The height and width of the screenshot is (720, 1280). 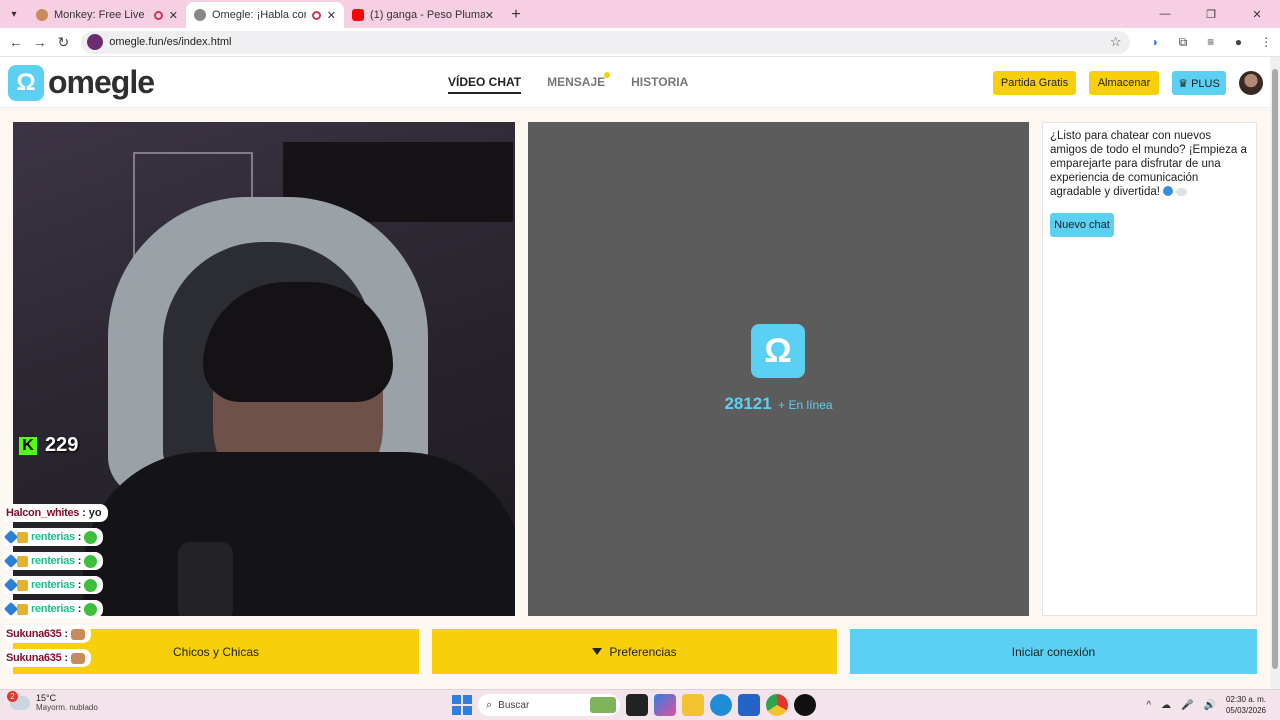 I want to click on search-placeholder: Buscar, so click(x=514, y=705).